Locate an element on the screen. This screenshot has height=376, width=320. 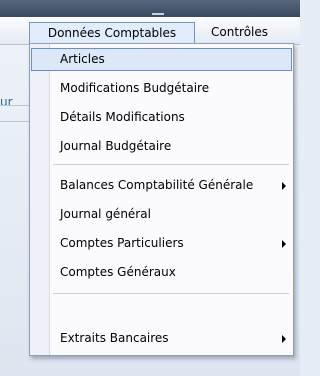
window-titlebar is located at coordinates (150, 8).